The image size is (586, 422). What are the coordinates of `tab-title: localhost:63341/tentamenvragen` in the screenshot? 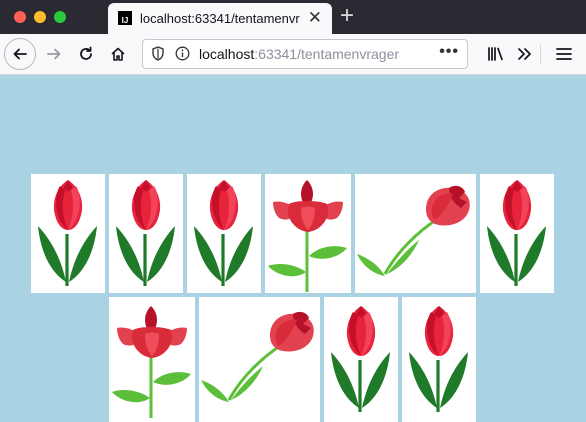 It's located at (220, 18).